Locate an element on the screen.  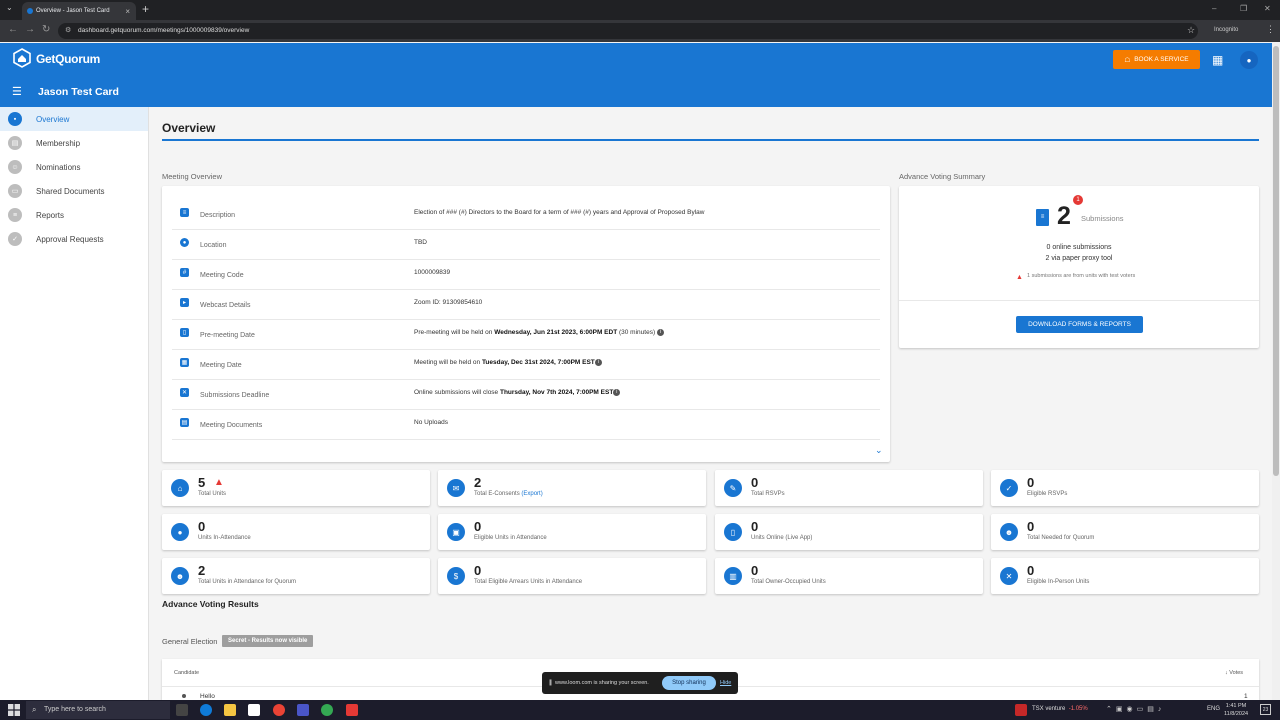
calendar-icon: ▦ is located at coordinates (184, 362).